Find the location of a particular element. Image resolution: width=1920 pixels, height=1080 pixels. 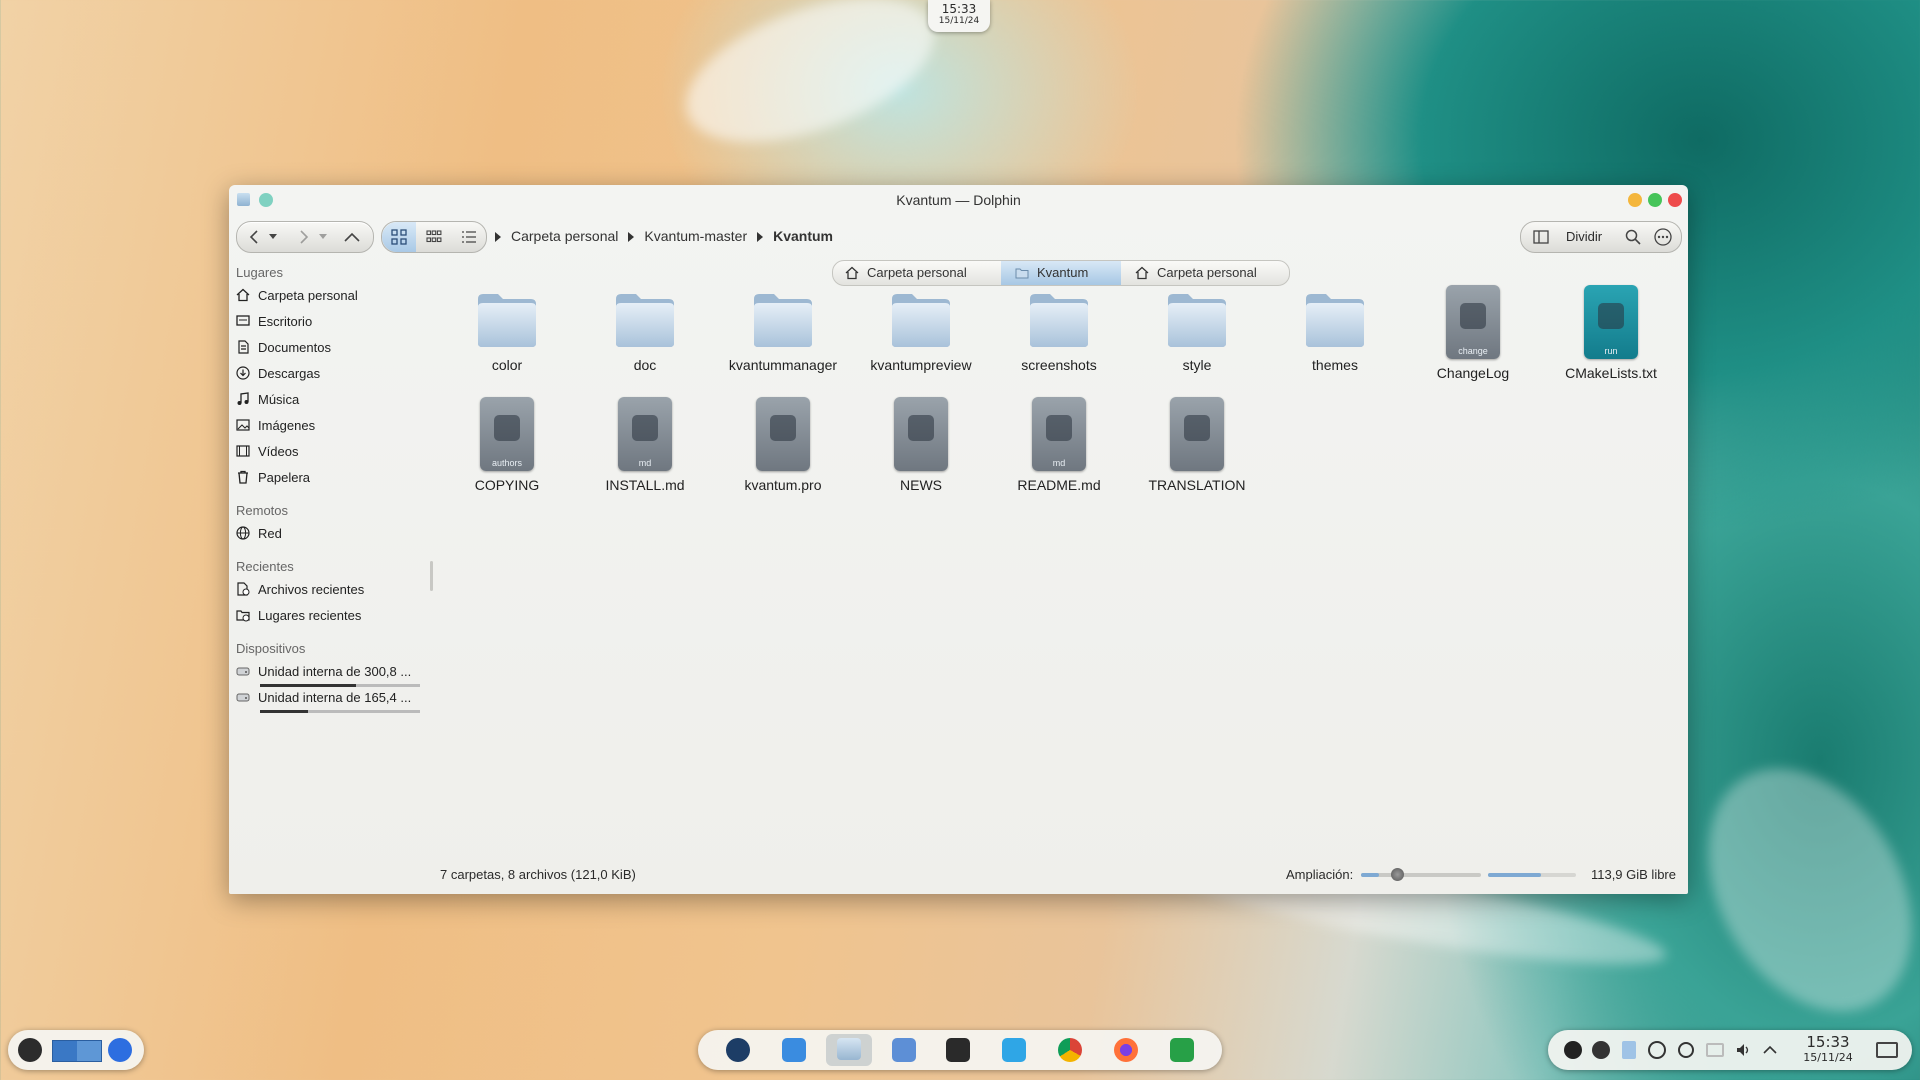

folder-item: themes is located at coordinates (1335, 329).